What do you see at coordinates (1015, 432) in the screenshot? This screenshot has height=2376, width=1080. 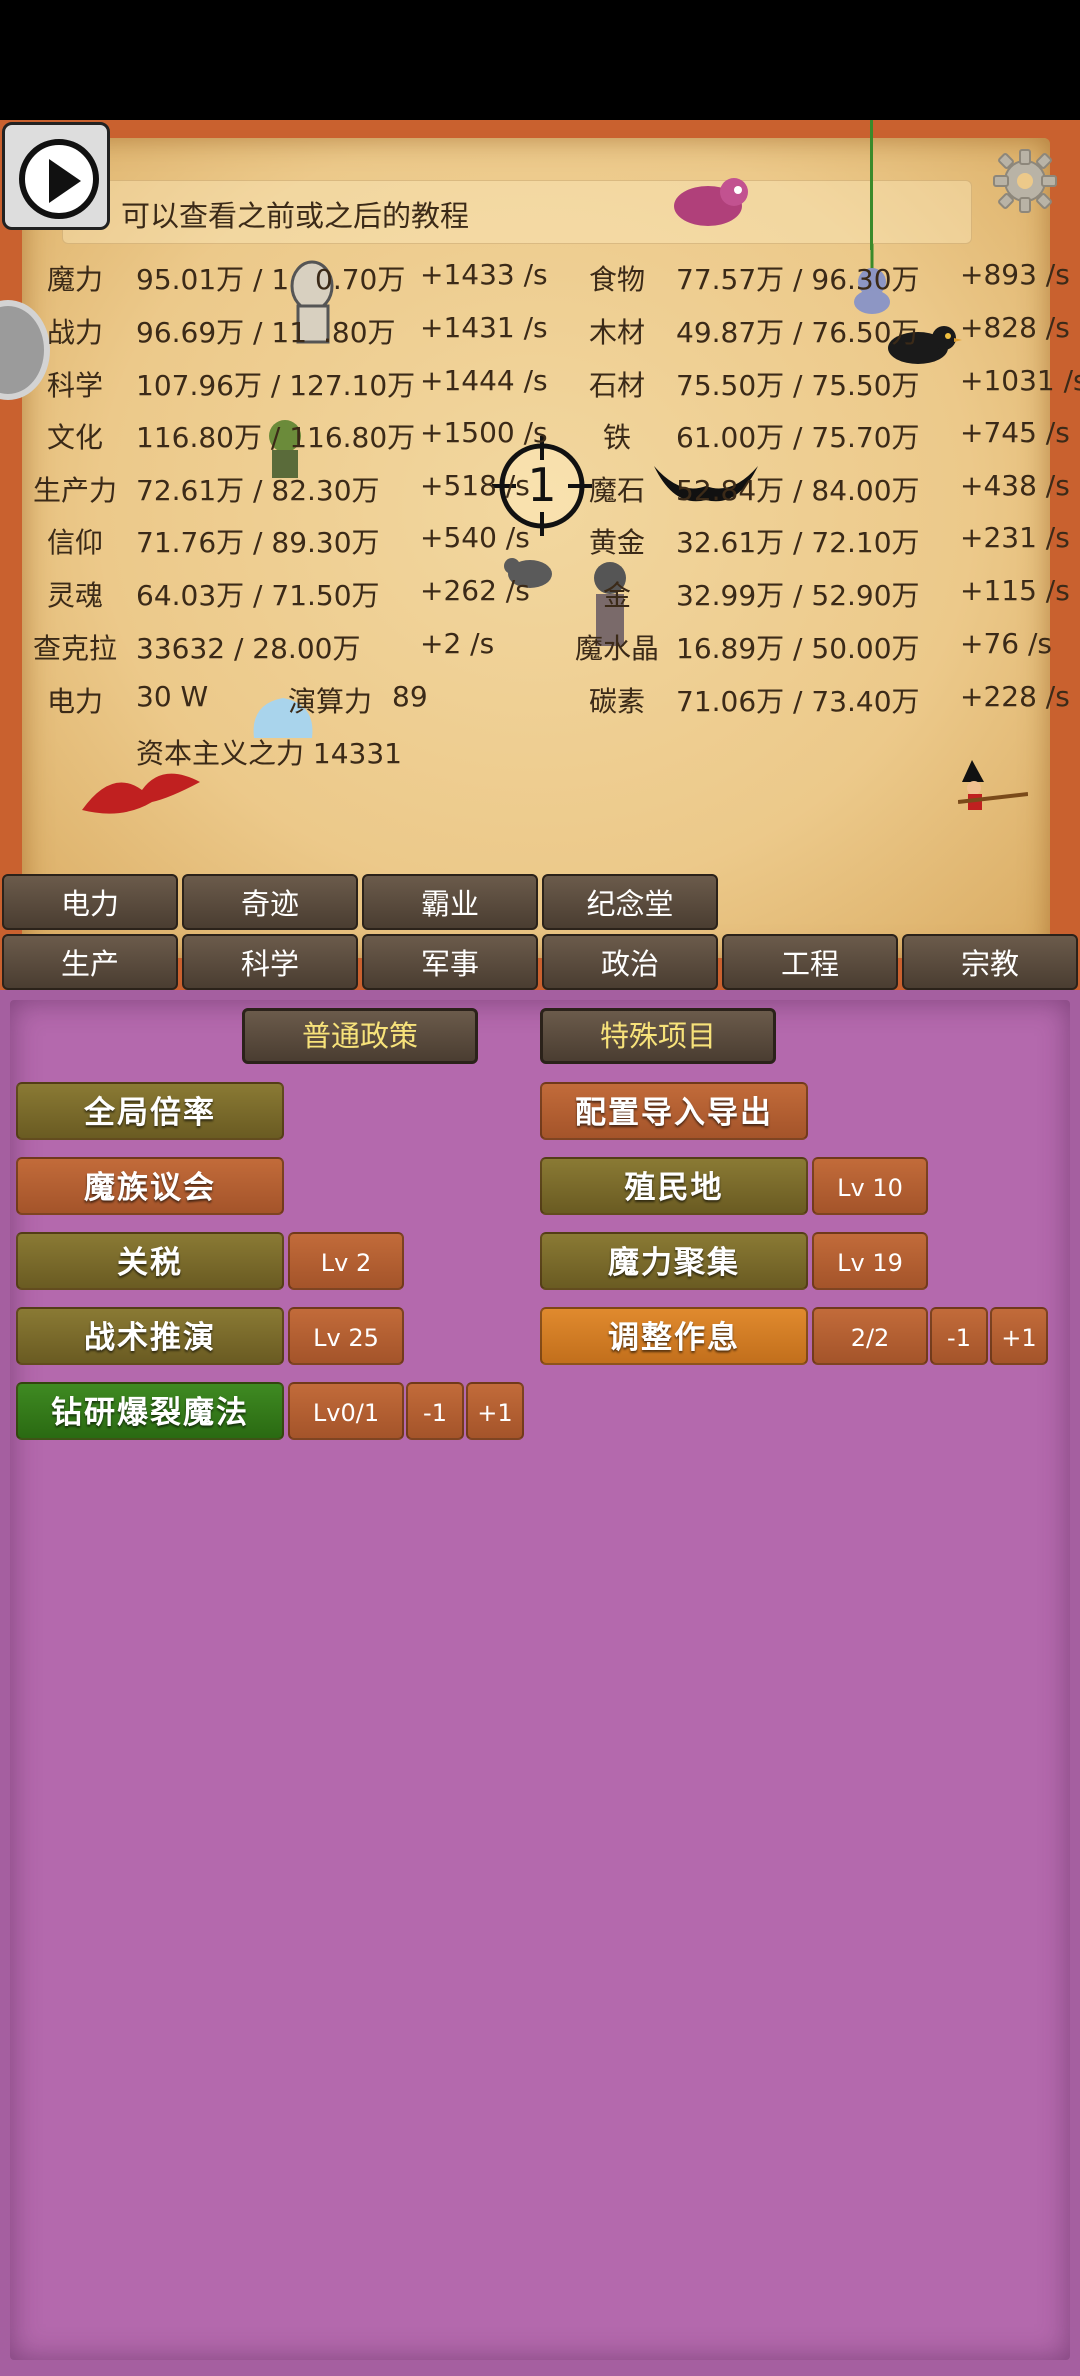 I see `resource-rate: +745 /s` at bounding box center [1015, 432].